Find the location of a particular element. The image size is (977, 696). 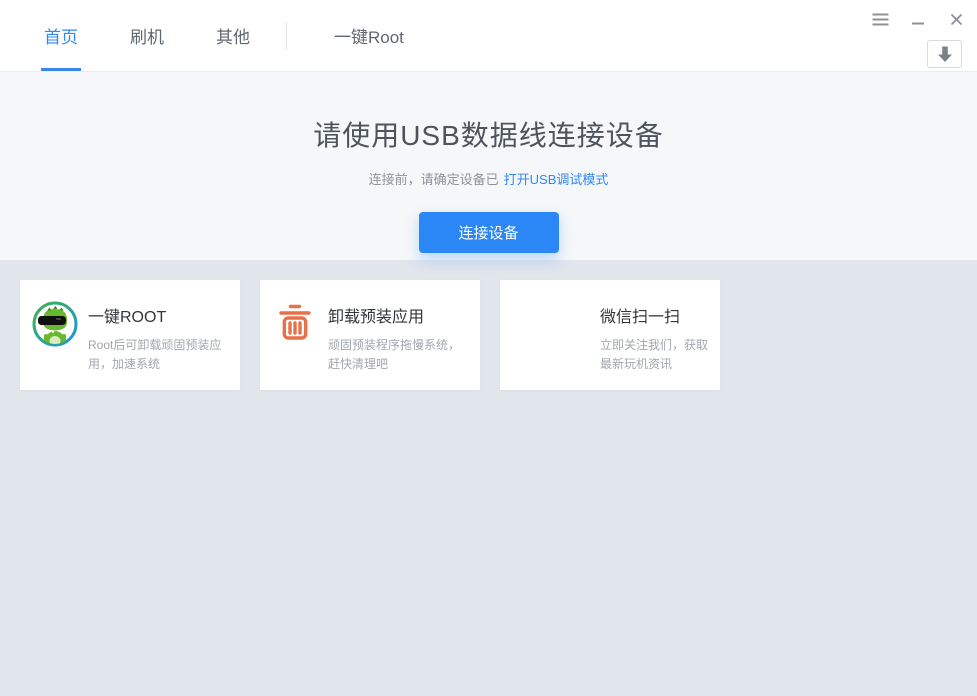

window-controls is located at coordinates (910, 19).